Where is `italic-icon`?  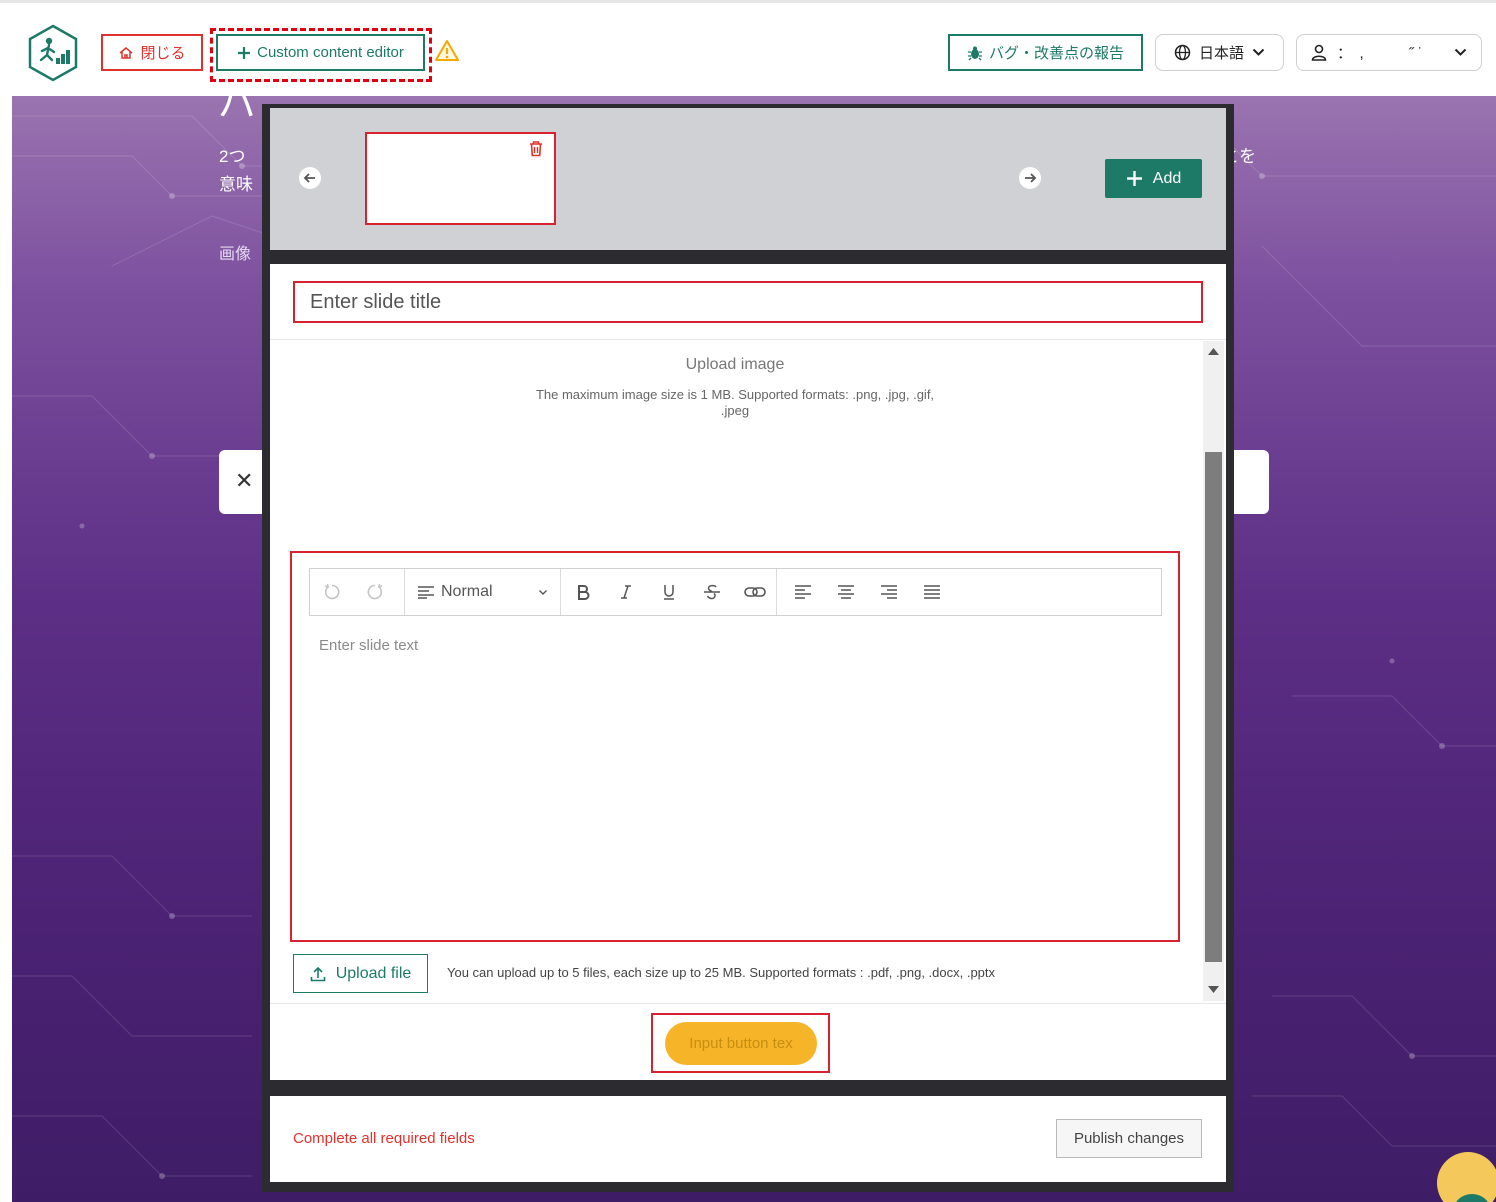
italic-icon is located at coordinates (625, 592).